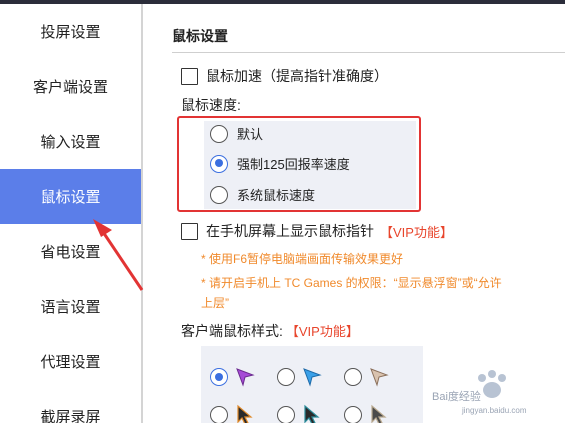 The image size is (565, 423). I want to click on mouse-accel-checkbox, so click(189, 76).